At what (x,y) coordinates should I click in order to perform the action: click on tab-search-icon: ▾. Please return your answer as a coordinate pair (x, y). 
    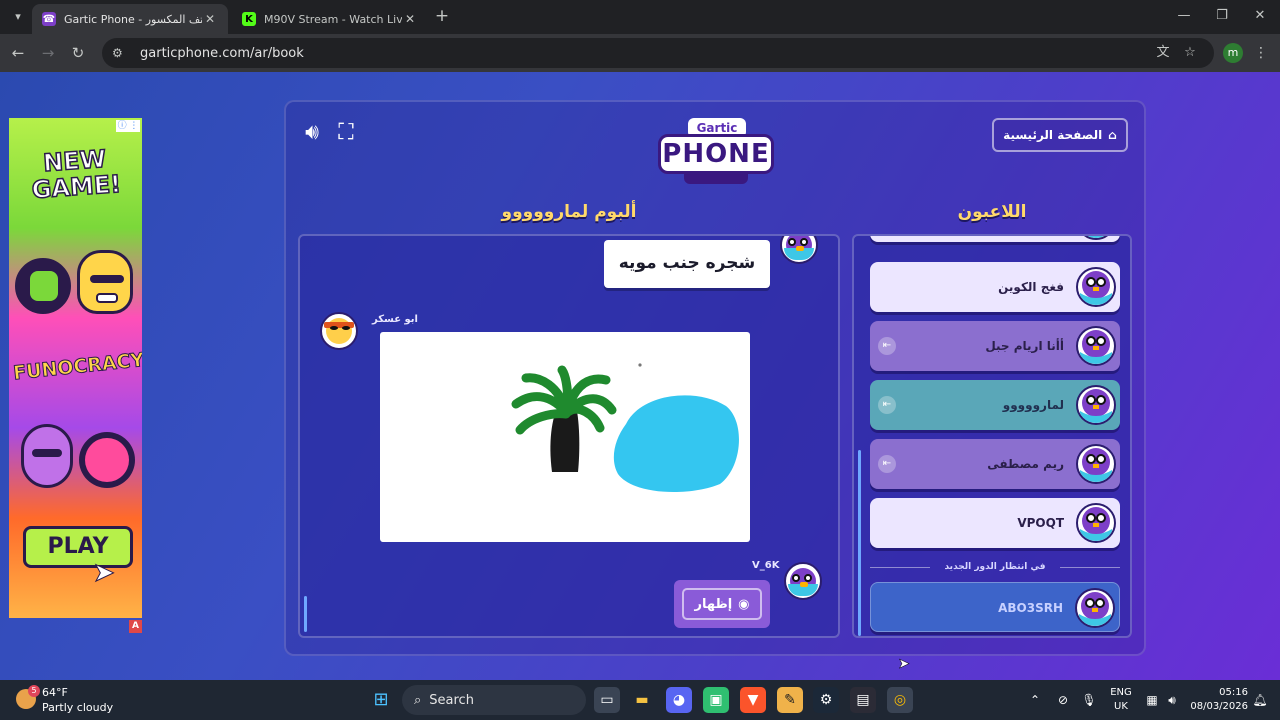
    Looking at the image, I should click on (18, 17).